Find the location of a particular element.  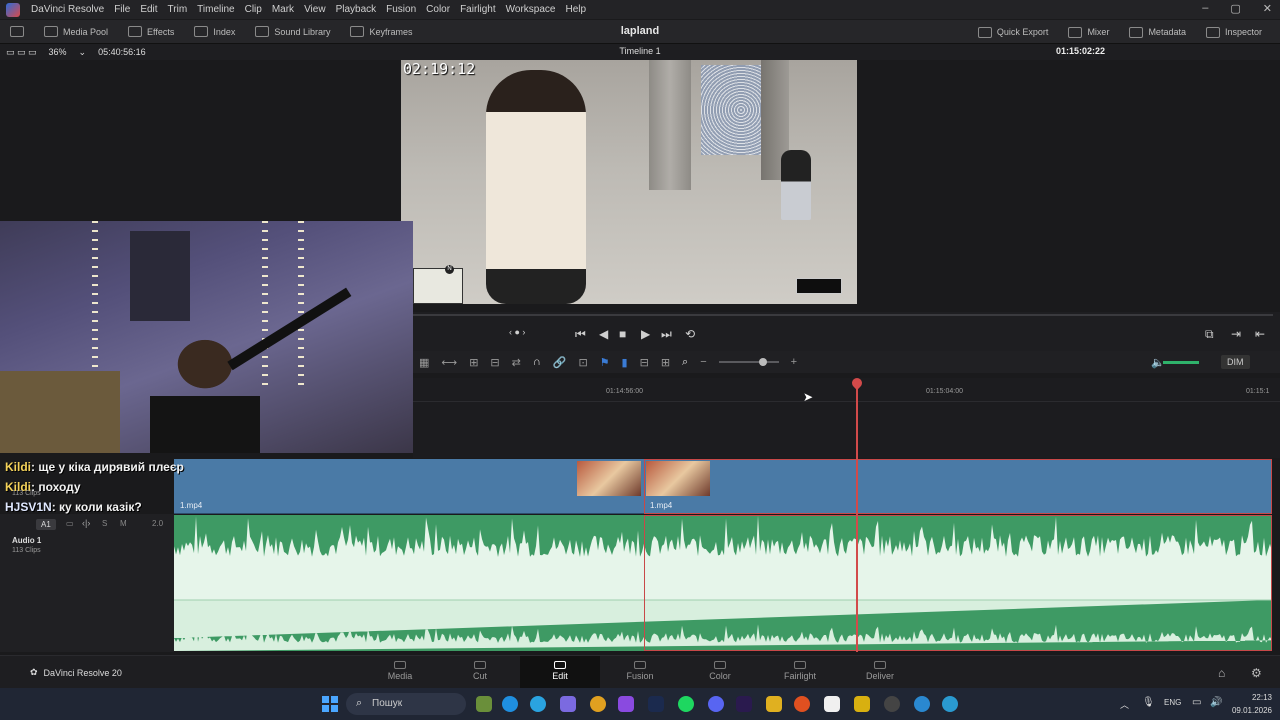

keyframes-button: Keyframes is located at coordinates (381, 32).